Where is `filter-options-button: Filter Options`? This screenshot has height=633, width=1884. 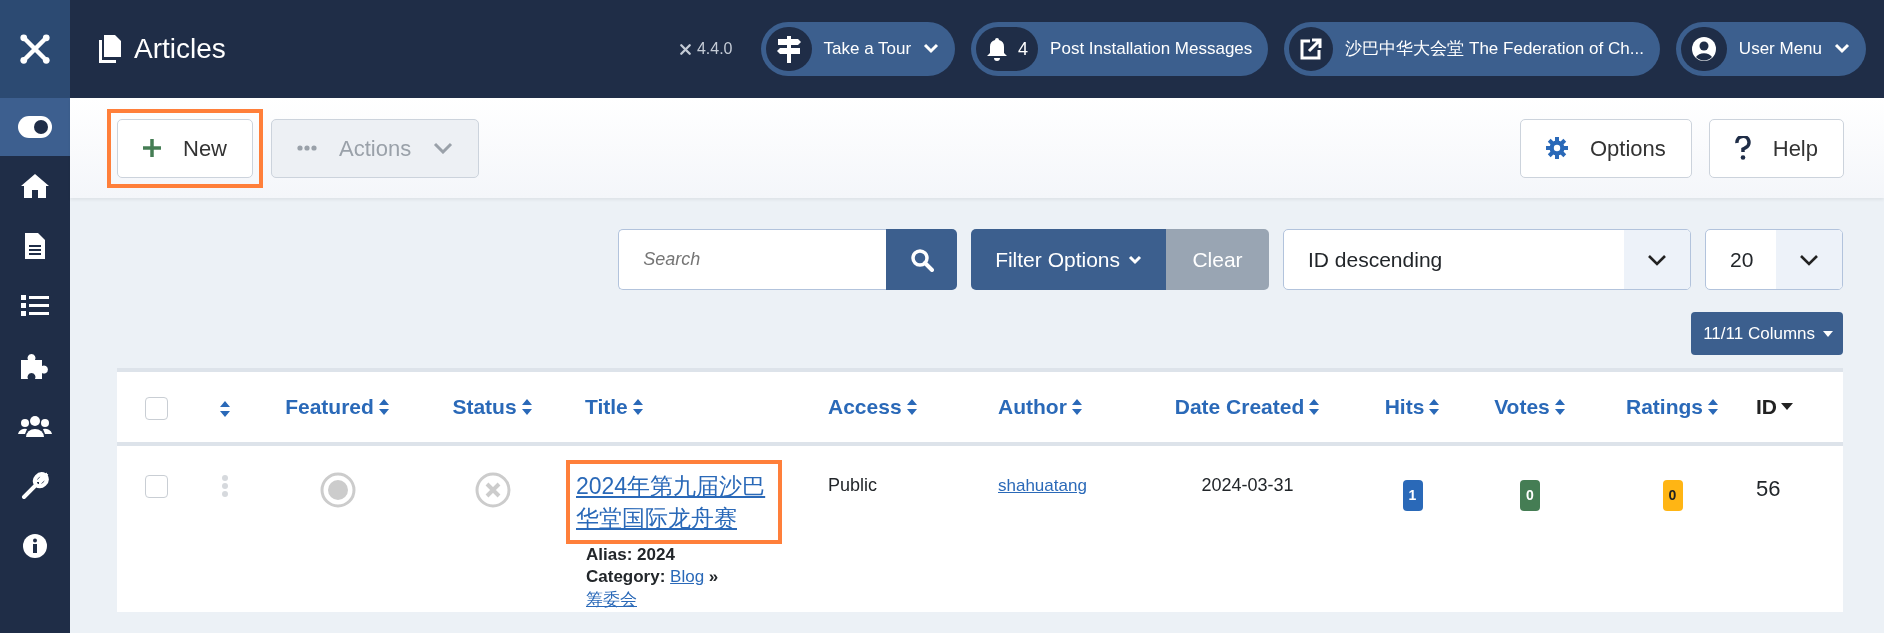
filter-options-button: Filter Options is located at coordinates (1068, 259).